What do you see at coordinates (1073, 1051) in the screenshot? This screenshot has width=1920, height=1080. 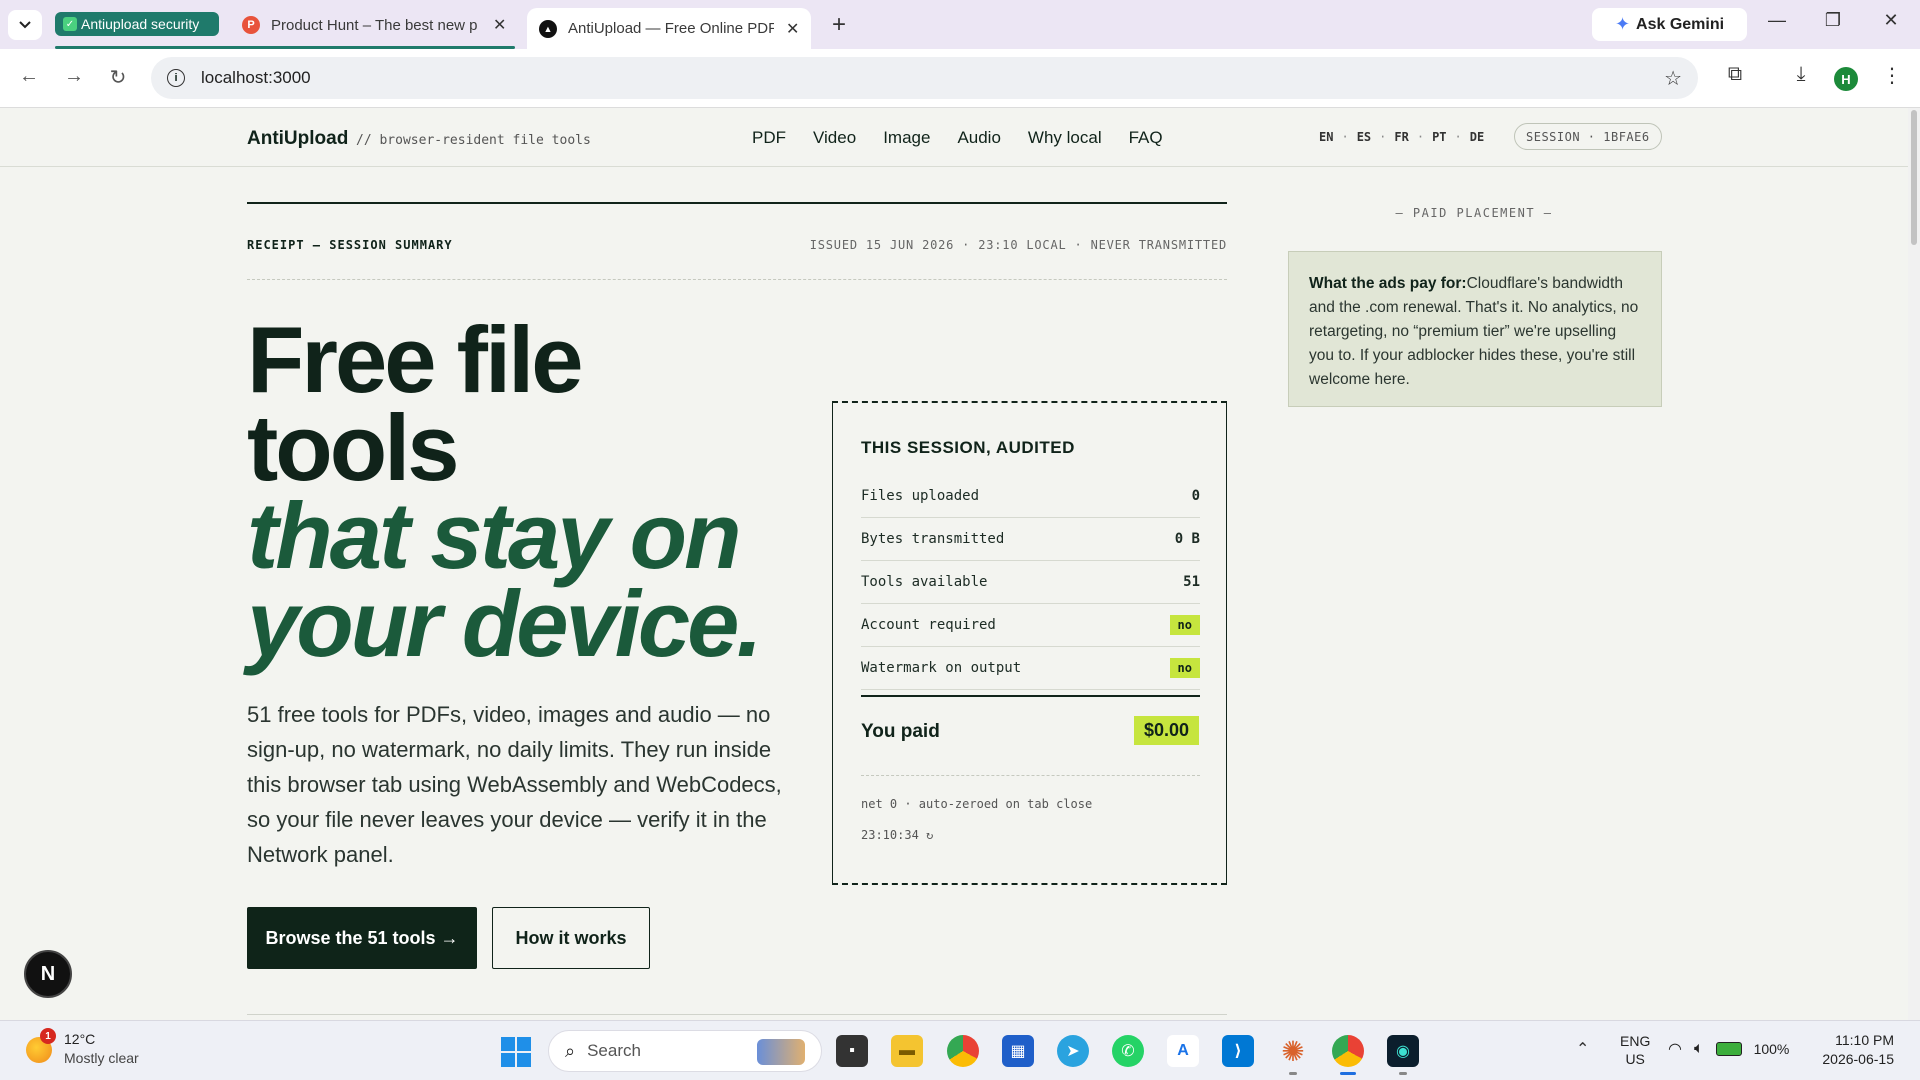 I see `telegram-icon: ➤` at bounding box center [1073, 1051].